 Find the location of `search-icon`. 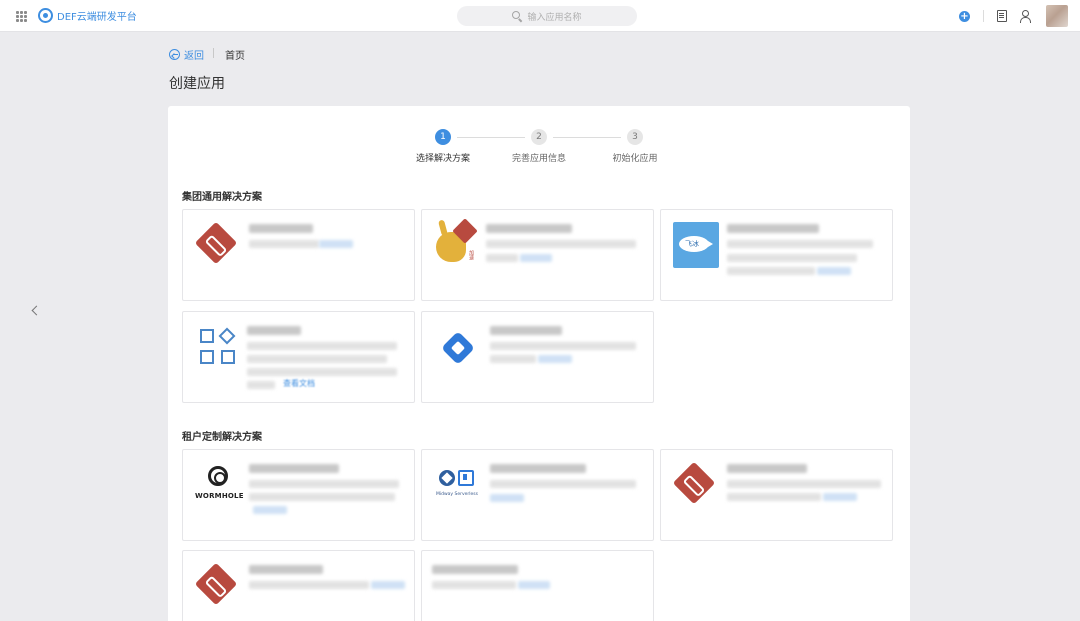

search-icon is located at coordinates (517, 16).